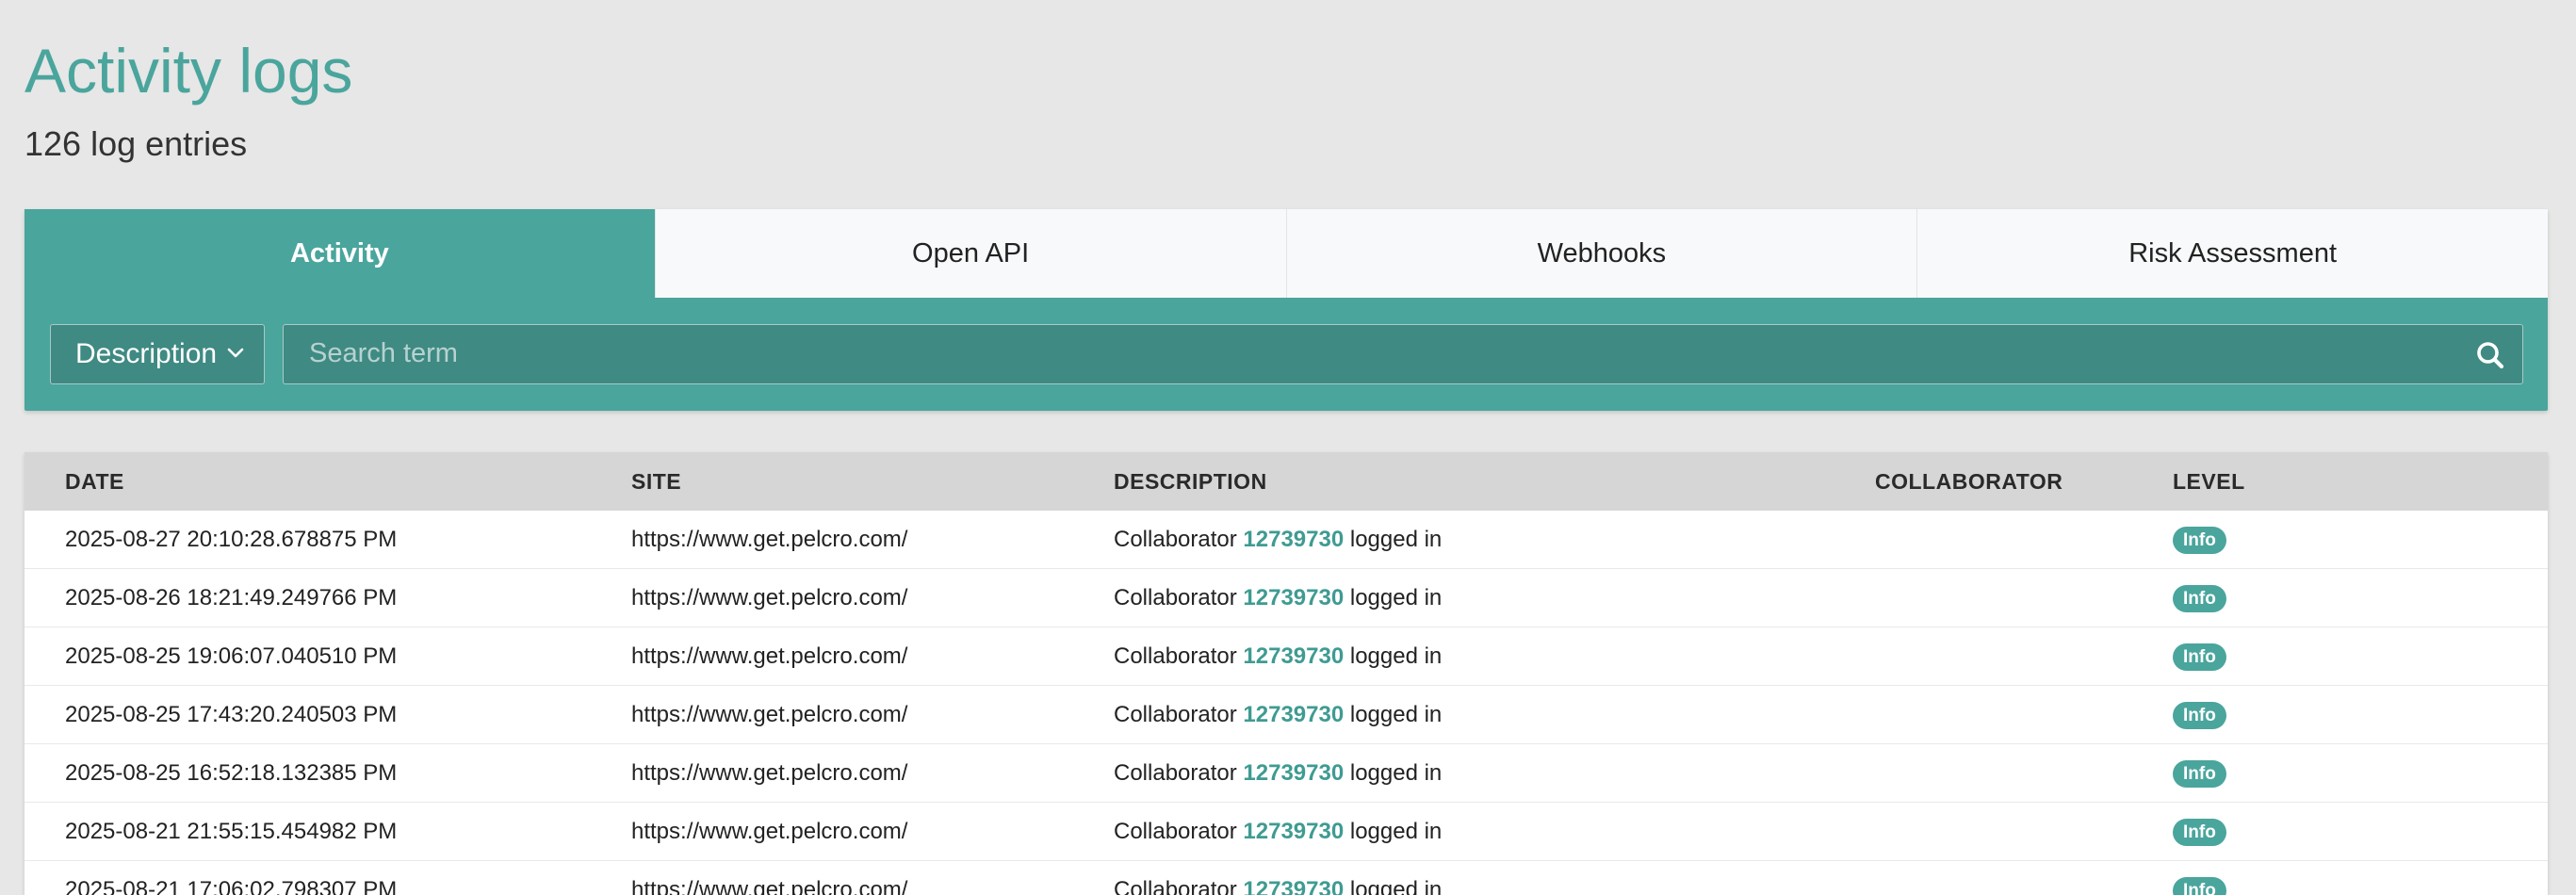 This screenshot has width=2576, height=895. What do you see at coordinates (2490, 355) in the screenshot?
I see `search-icon` at bounding box center [2490, 355].